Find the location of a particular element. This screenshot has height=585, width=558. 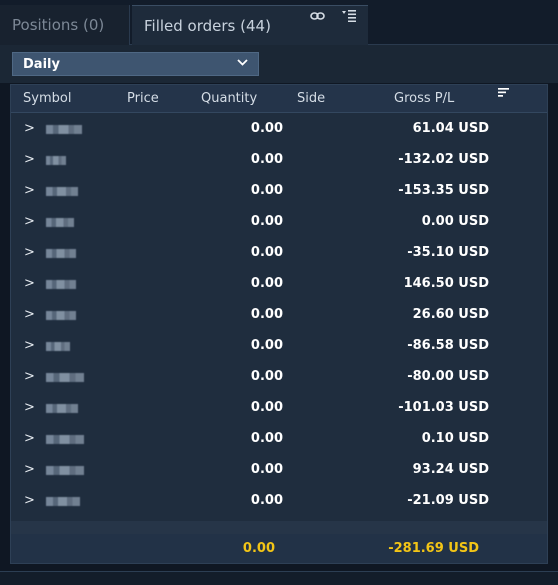

row-gross-pl: 93.24 USD is located at coordinates (450, 469).